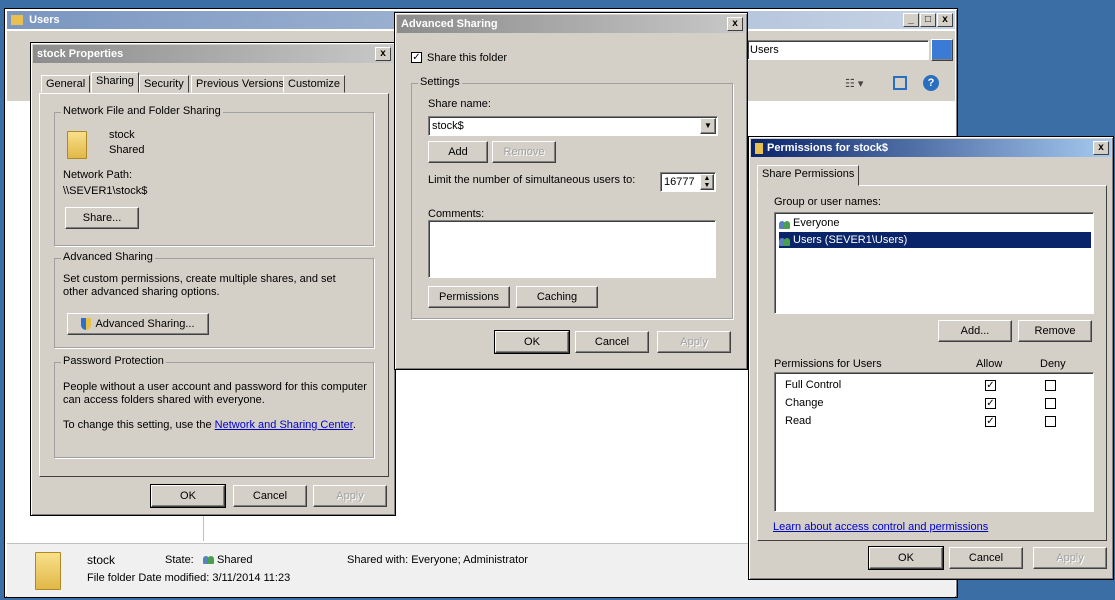 The image size is (1115, 600). I want to click on details-state-value: Shared, so click(235, 560).